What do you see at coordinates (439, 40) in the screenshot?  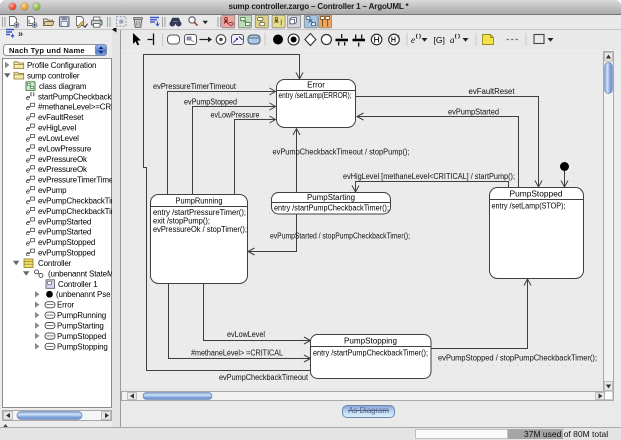 I see `svg-text: [G]` at bounding box center [439, 40].